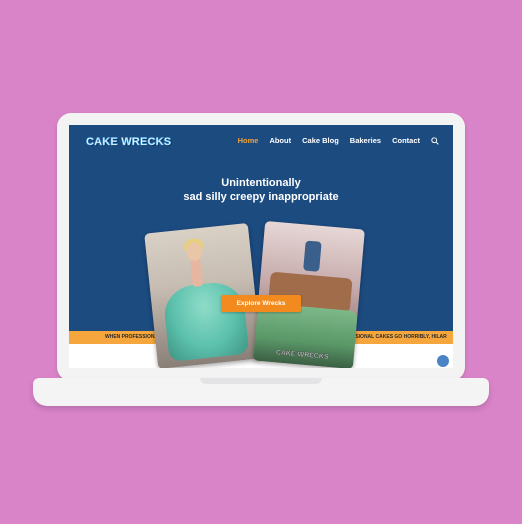 This screenshot has width=522, height=524. What do you see at coordinates (280, 140) in the screenshot?
I see `nav-item-about: About` at bounding box center [280, 140].